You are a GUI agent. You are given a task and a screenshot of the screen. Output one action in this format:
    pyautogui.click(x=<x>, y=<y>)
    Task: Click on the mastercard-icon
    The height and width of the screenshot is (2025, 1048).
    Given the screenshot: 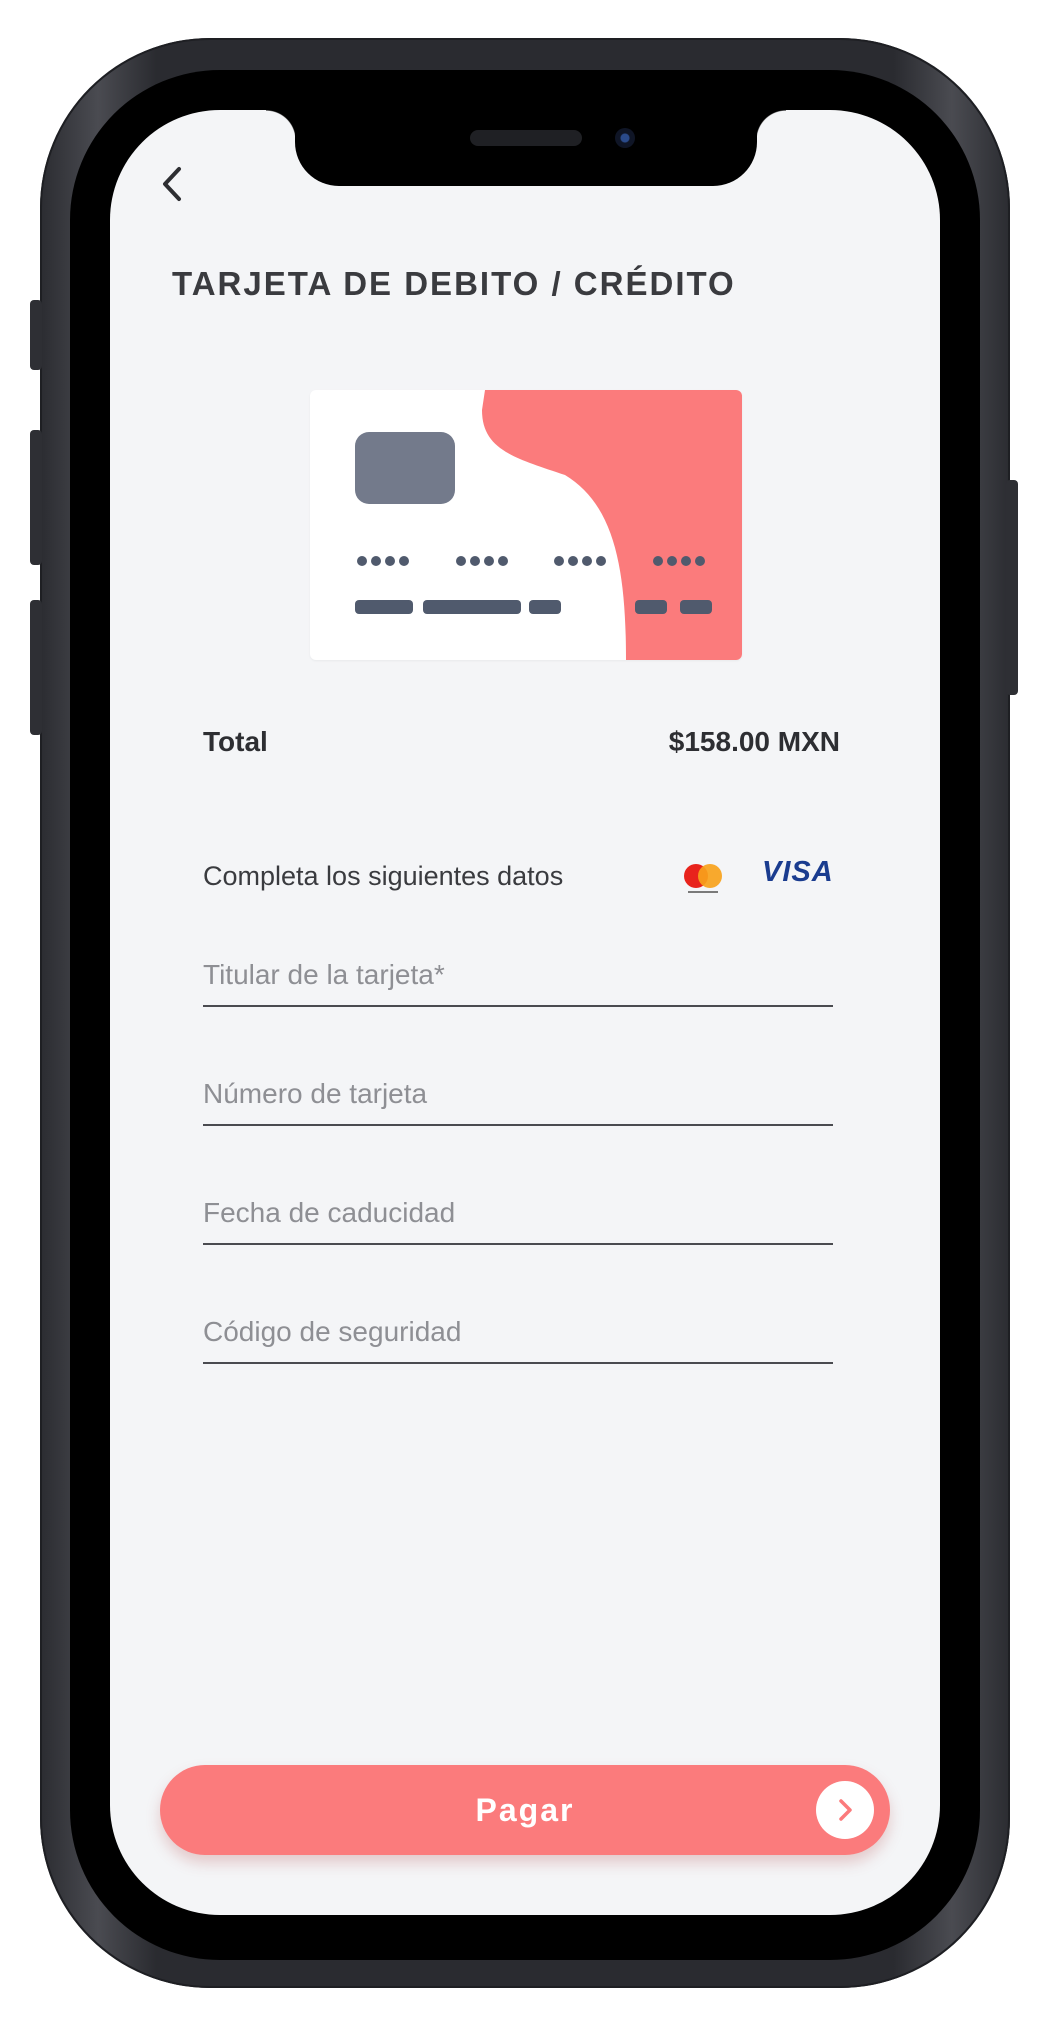 What is the action you would take?
    pyautogui.click(x=703, y=878)
    